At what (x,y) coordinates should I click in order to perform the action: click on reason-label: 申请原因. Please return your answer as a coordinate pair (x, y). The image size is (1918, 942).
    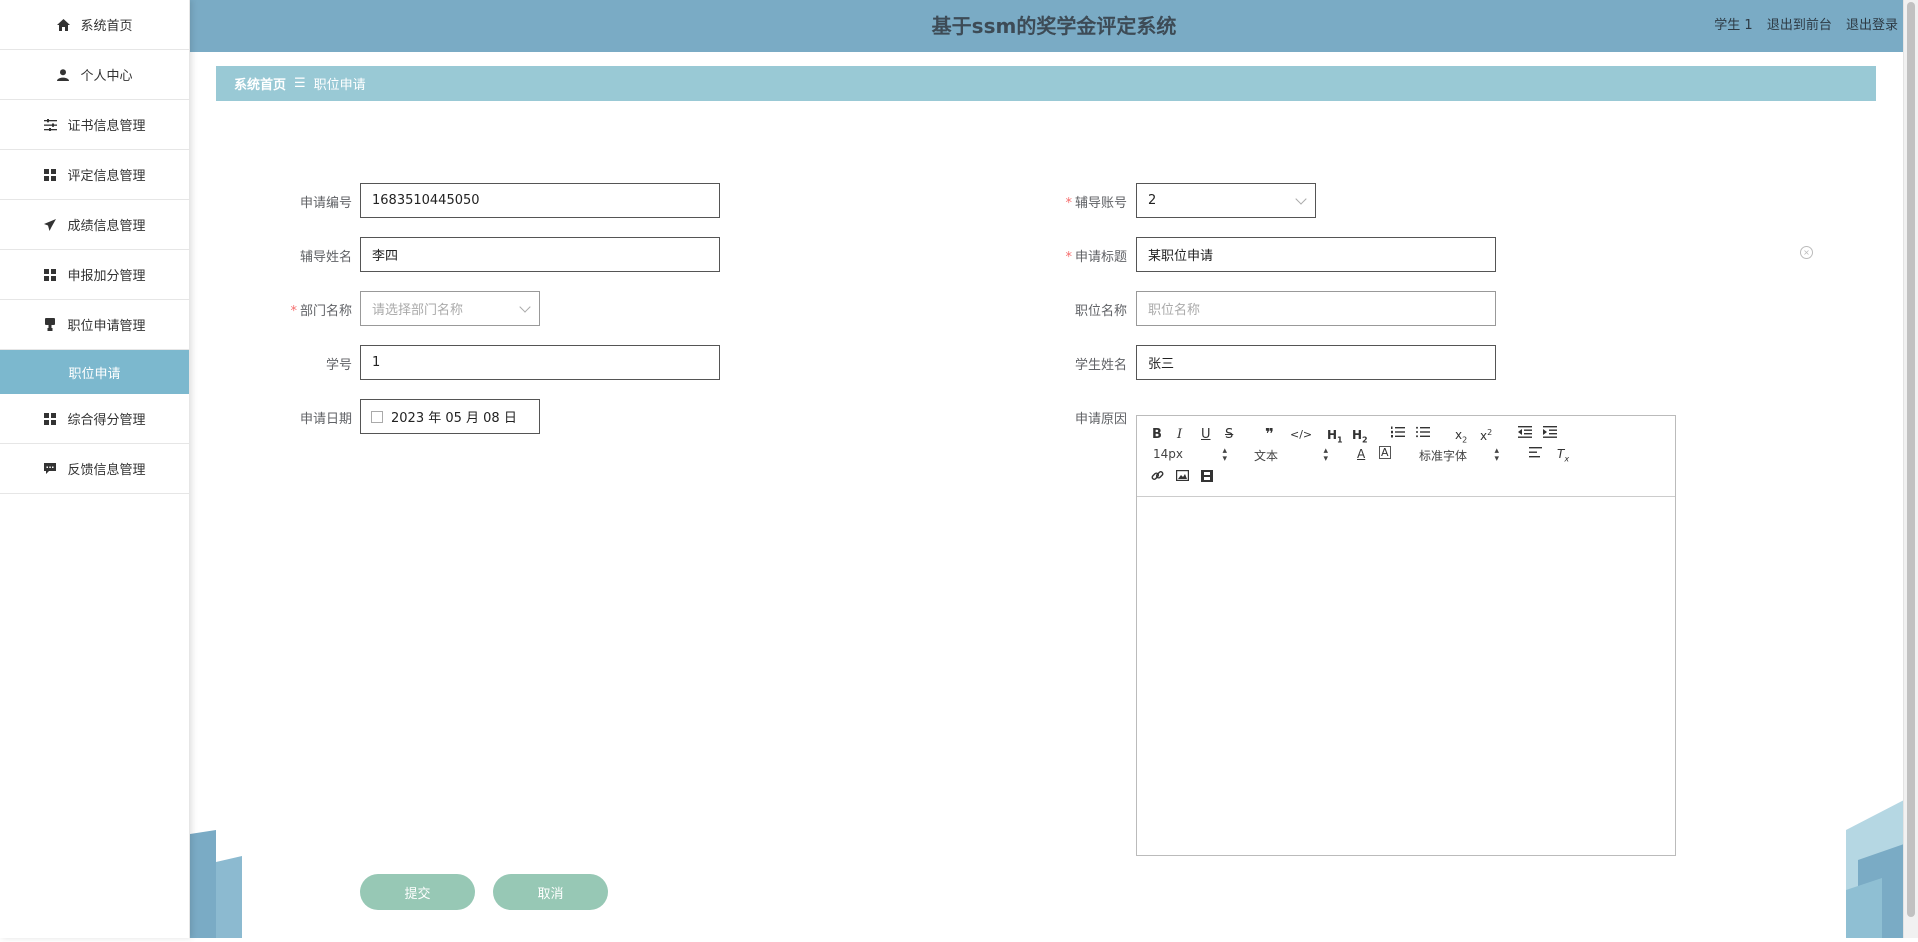
    Looking at the image, I should click on (1100, 419).